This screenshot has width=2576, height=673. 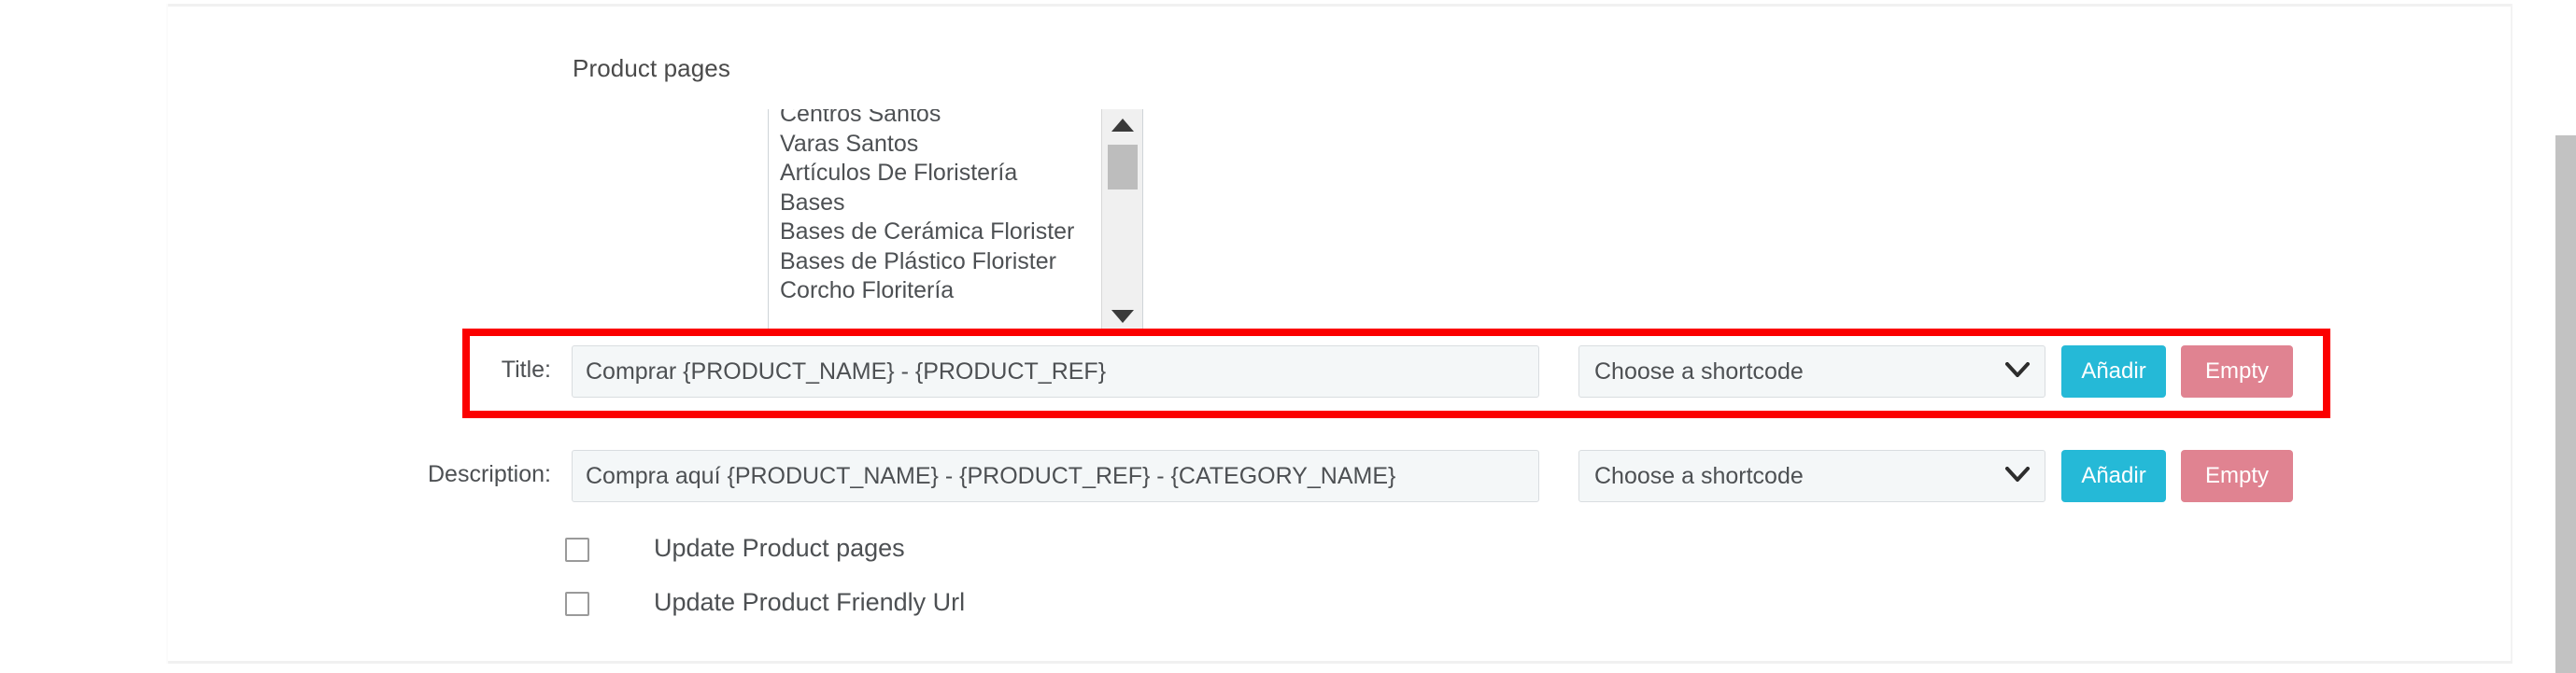 I want to click on content-rail-right, so click(x=2511, y=334).